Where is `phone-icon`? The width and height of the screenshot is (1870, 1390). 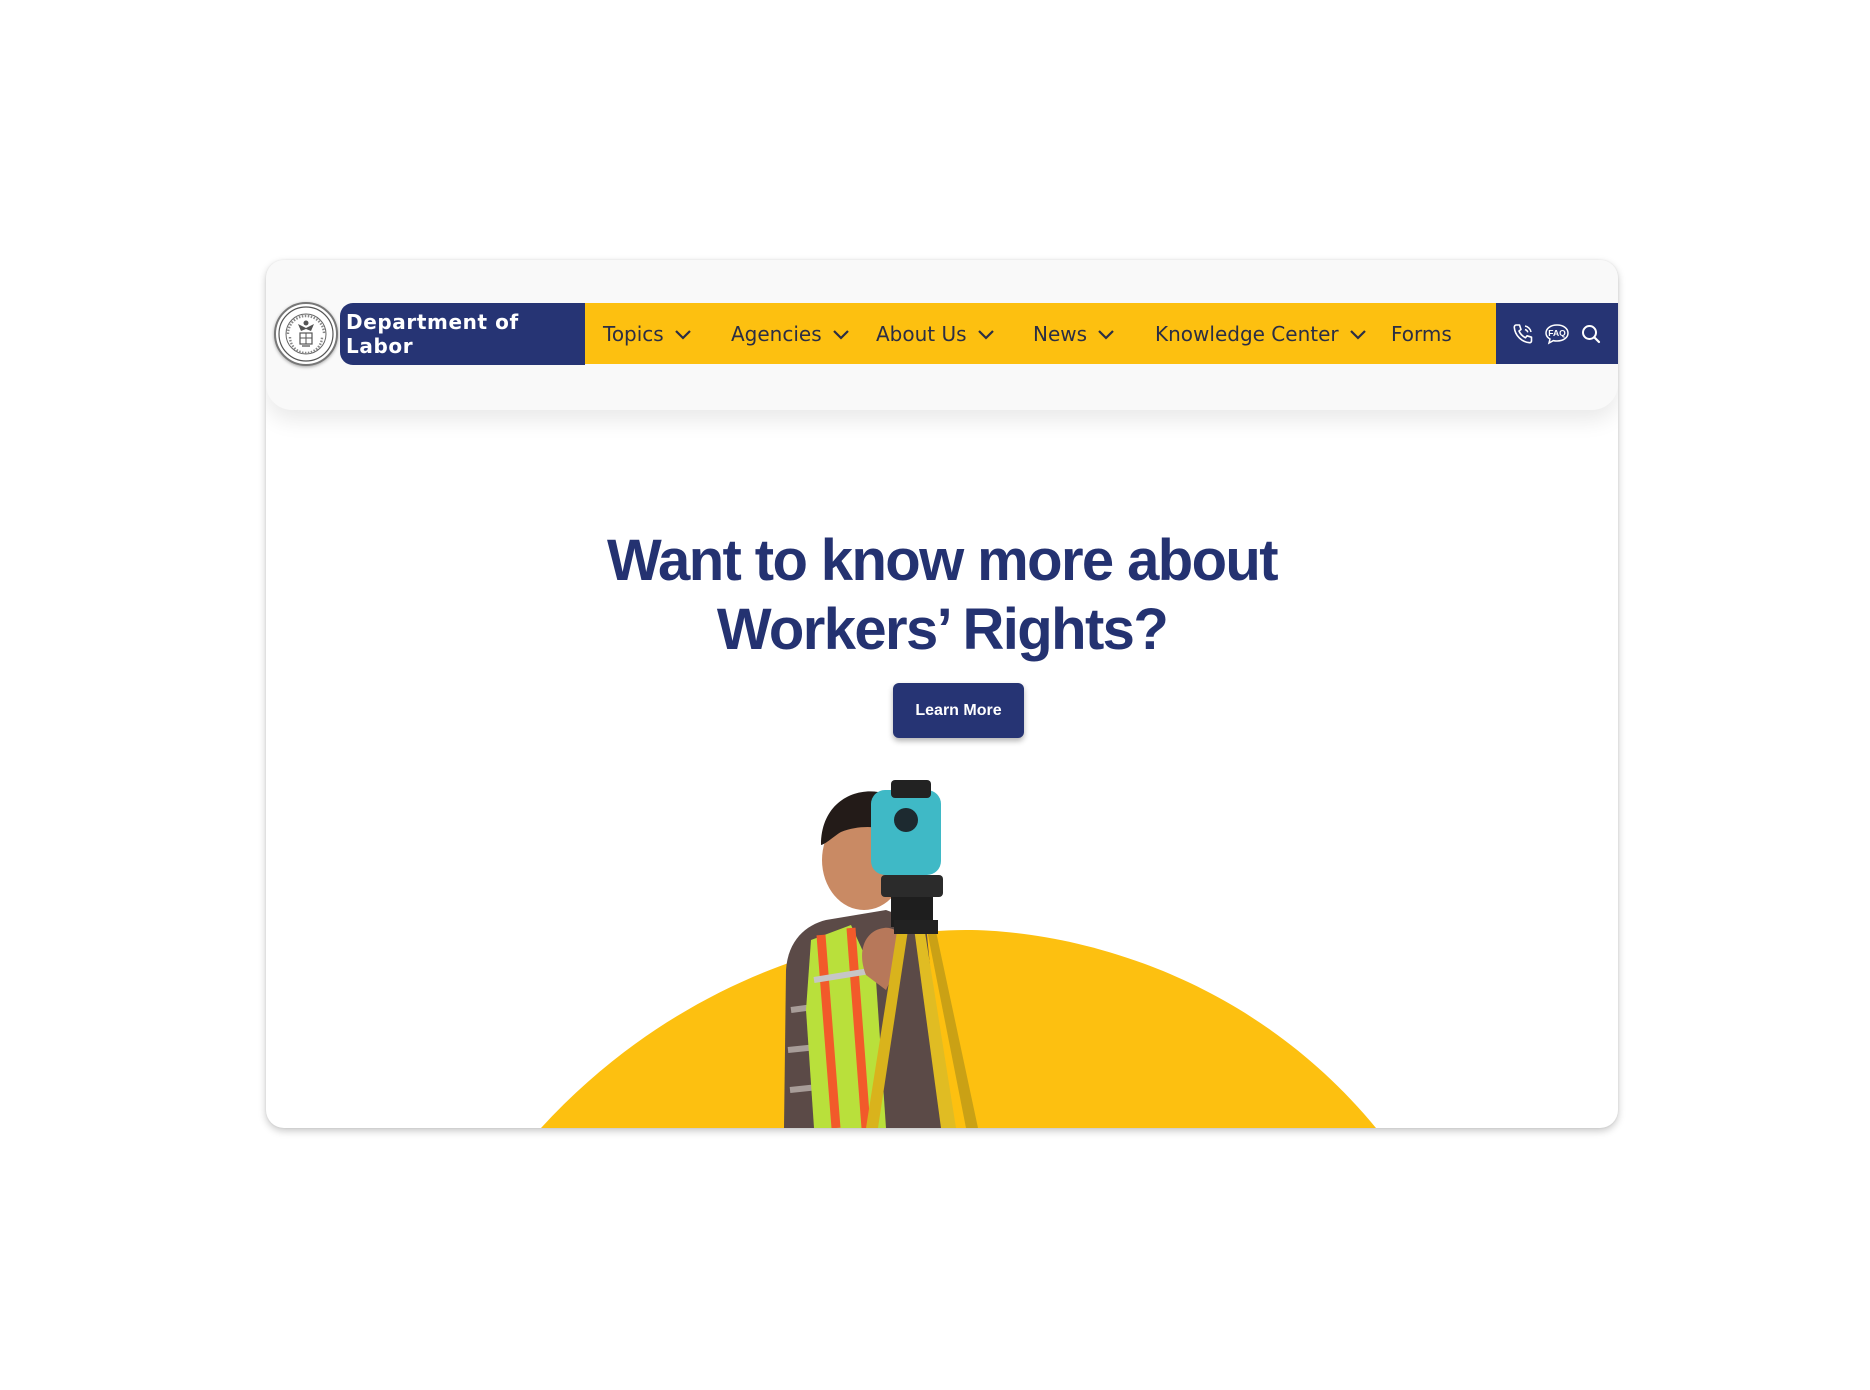 phone-icon is located at coordinates (1523, 334).